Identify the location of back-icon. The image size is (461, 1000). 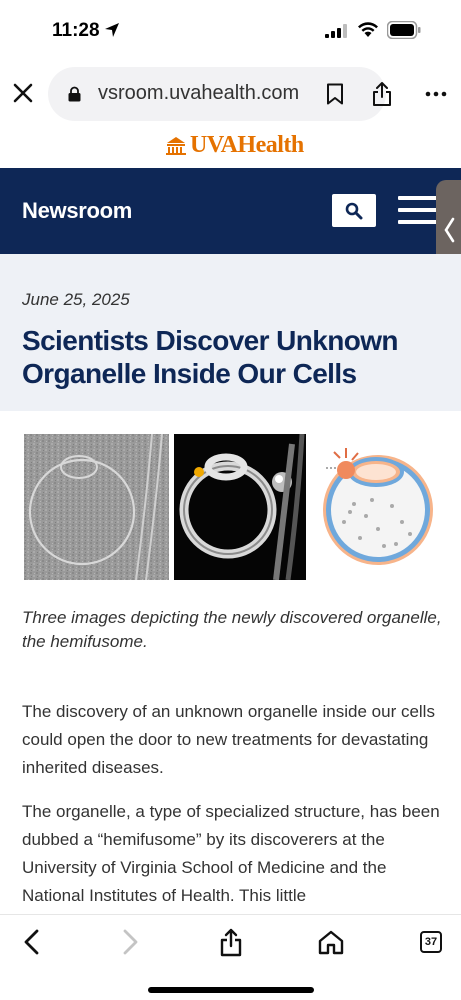
(33, 942).